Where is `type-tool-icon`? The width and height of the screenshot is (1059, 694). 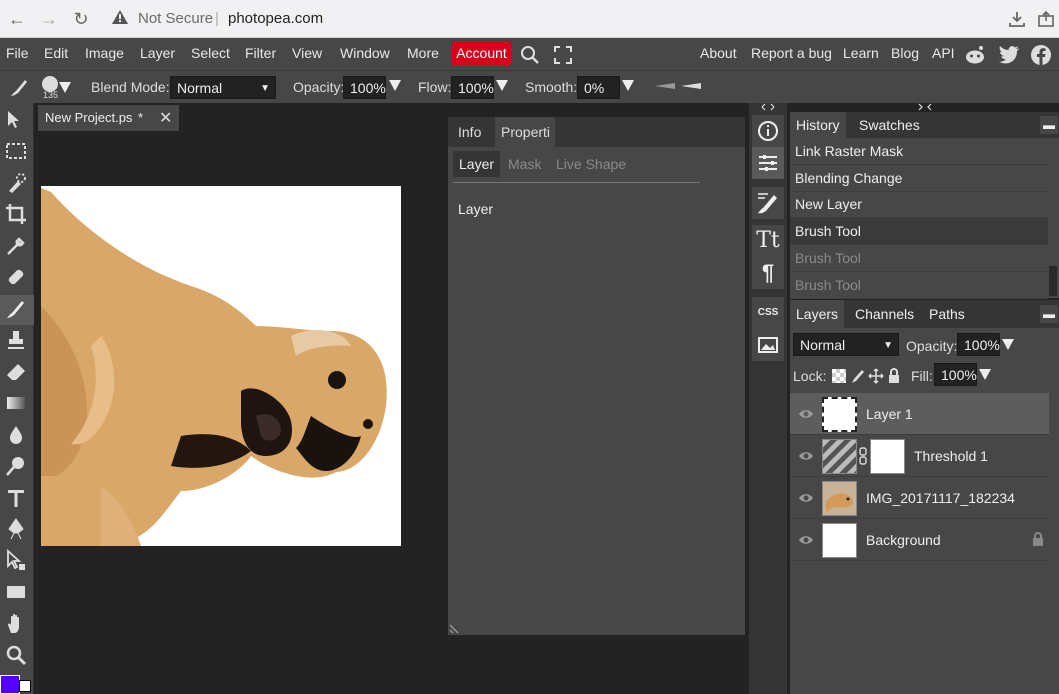
type-tool-icon is located at coordinates (16, 498).